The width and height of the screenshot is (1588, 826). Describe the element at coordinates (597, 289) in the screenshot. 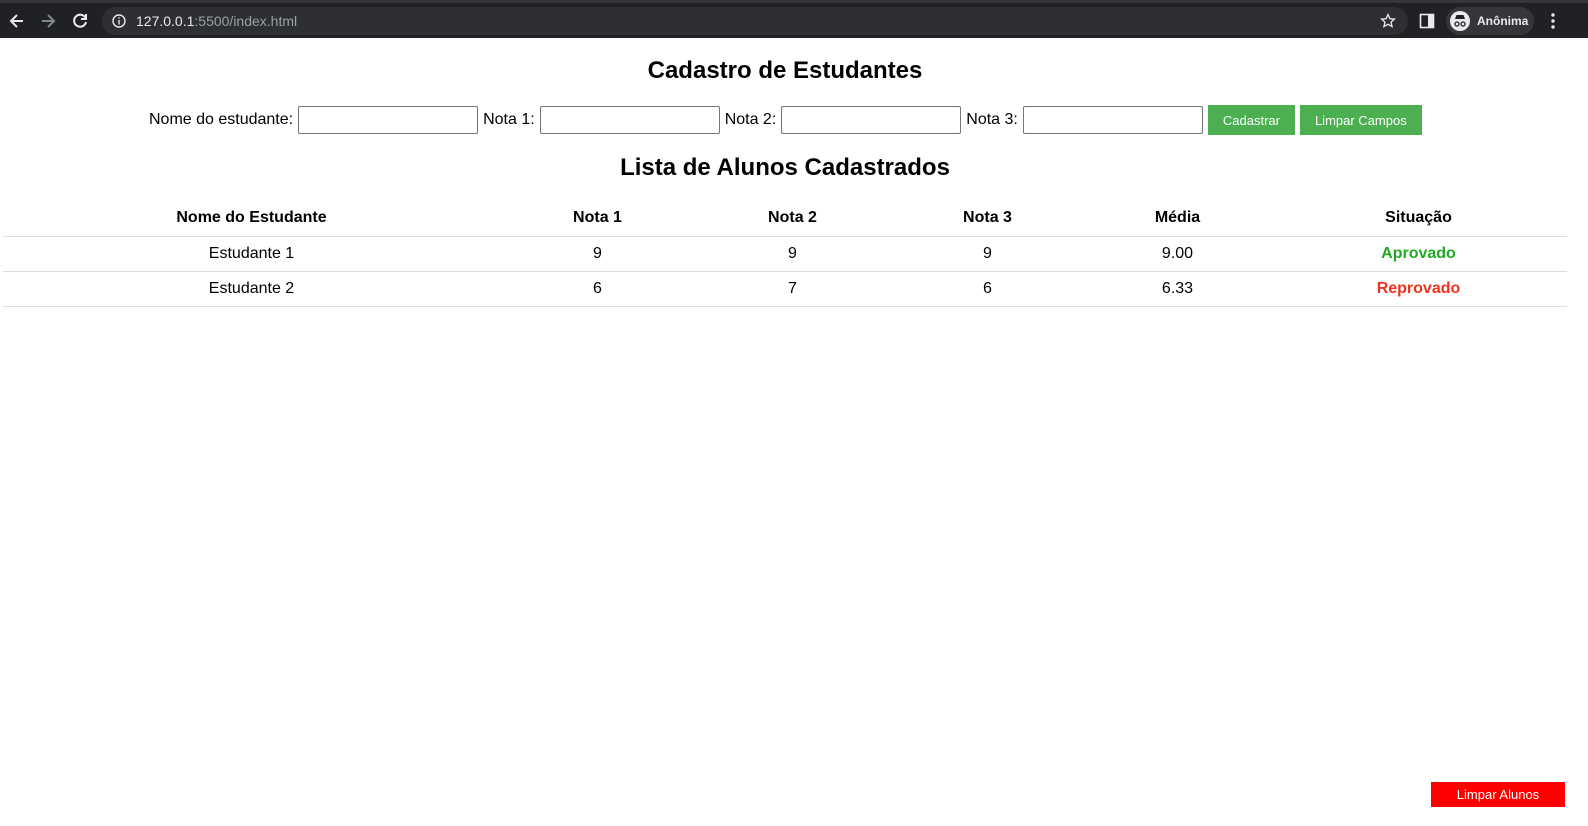

I see `cell-nota1: 6` at that location.